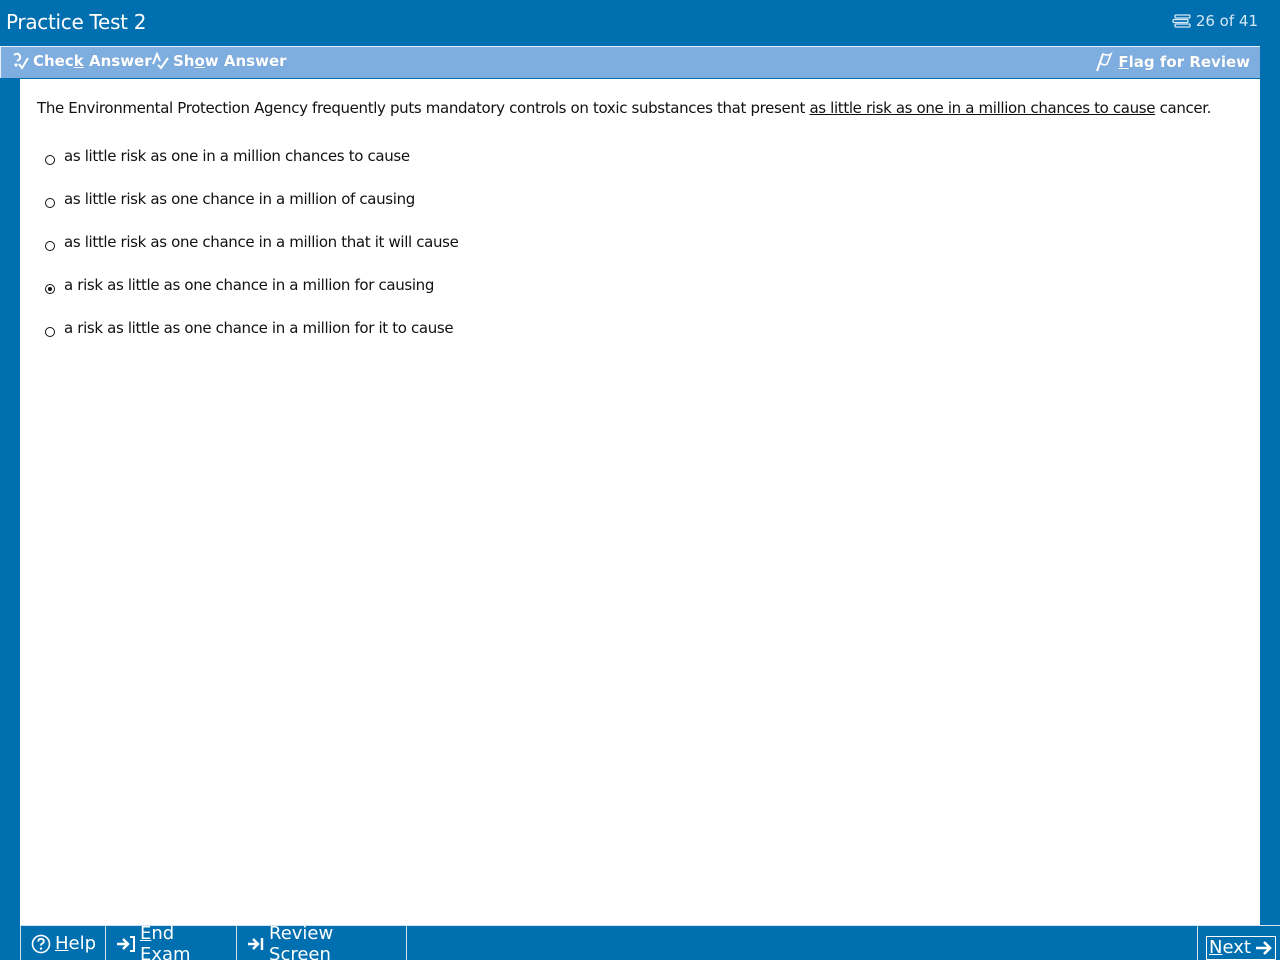  I want to click on toolbar: Check Answer Show Answer Flag for Review, so click(630, 62).